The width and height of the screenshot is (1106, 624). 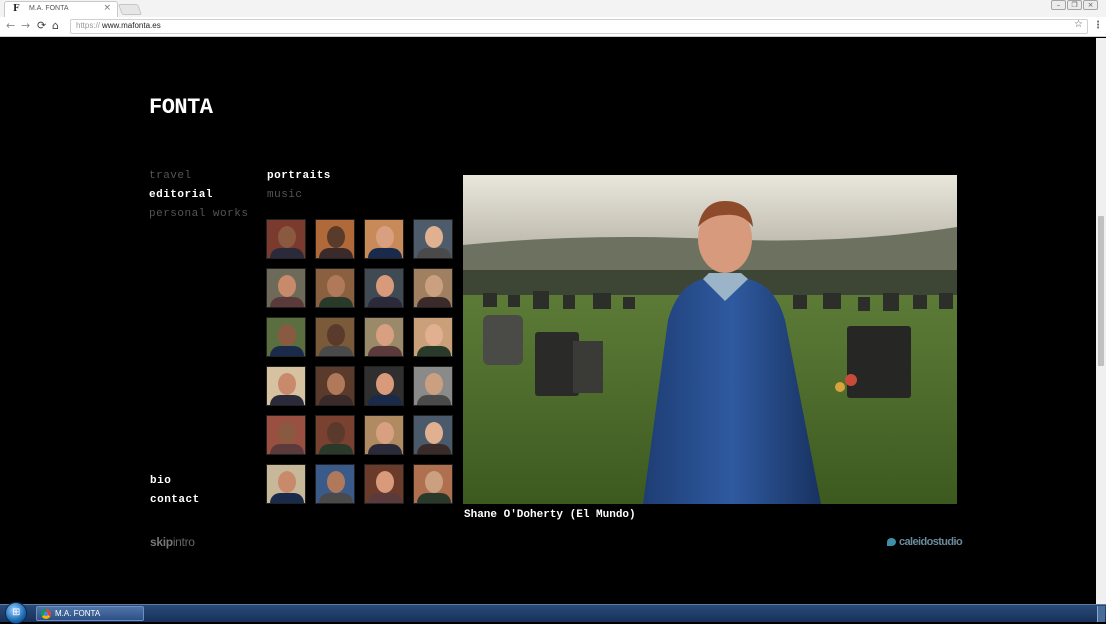 What do you see at coordinates (16, 613) in the screenshot?
I see `start-button: ⊞` at bounding box center [16, 613].